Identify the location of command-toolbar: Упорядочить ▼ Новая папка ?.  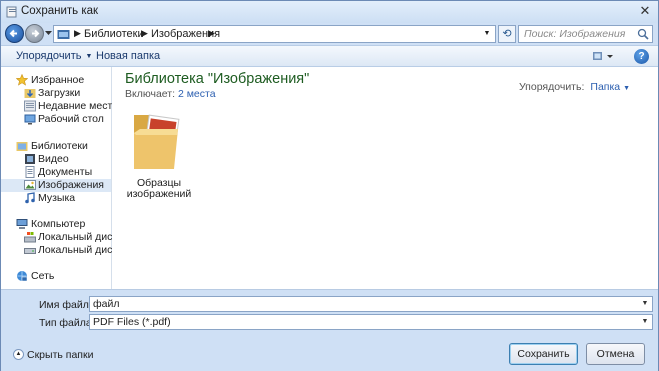
(329, 56).